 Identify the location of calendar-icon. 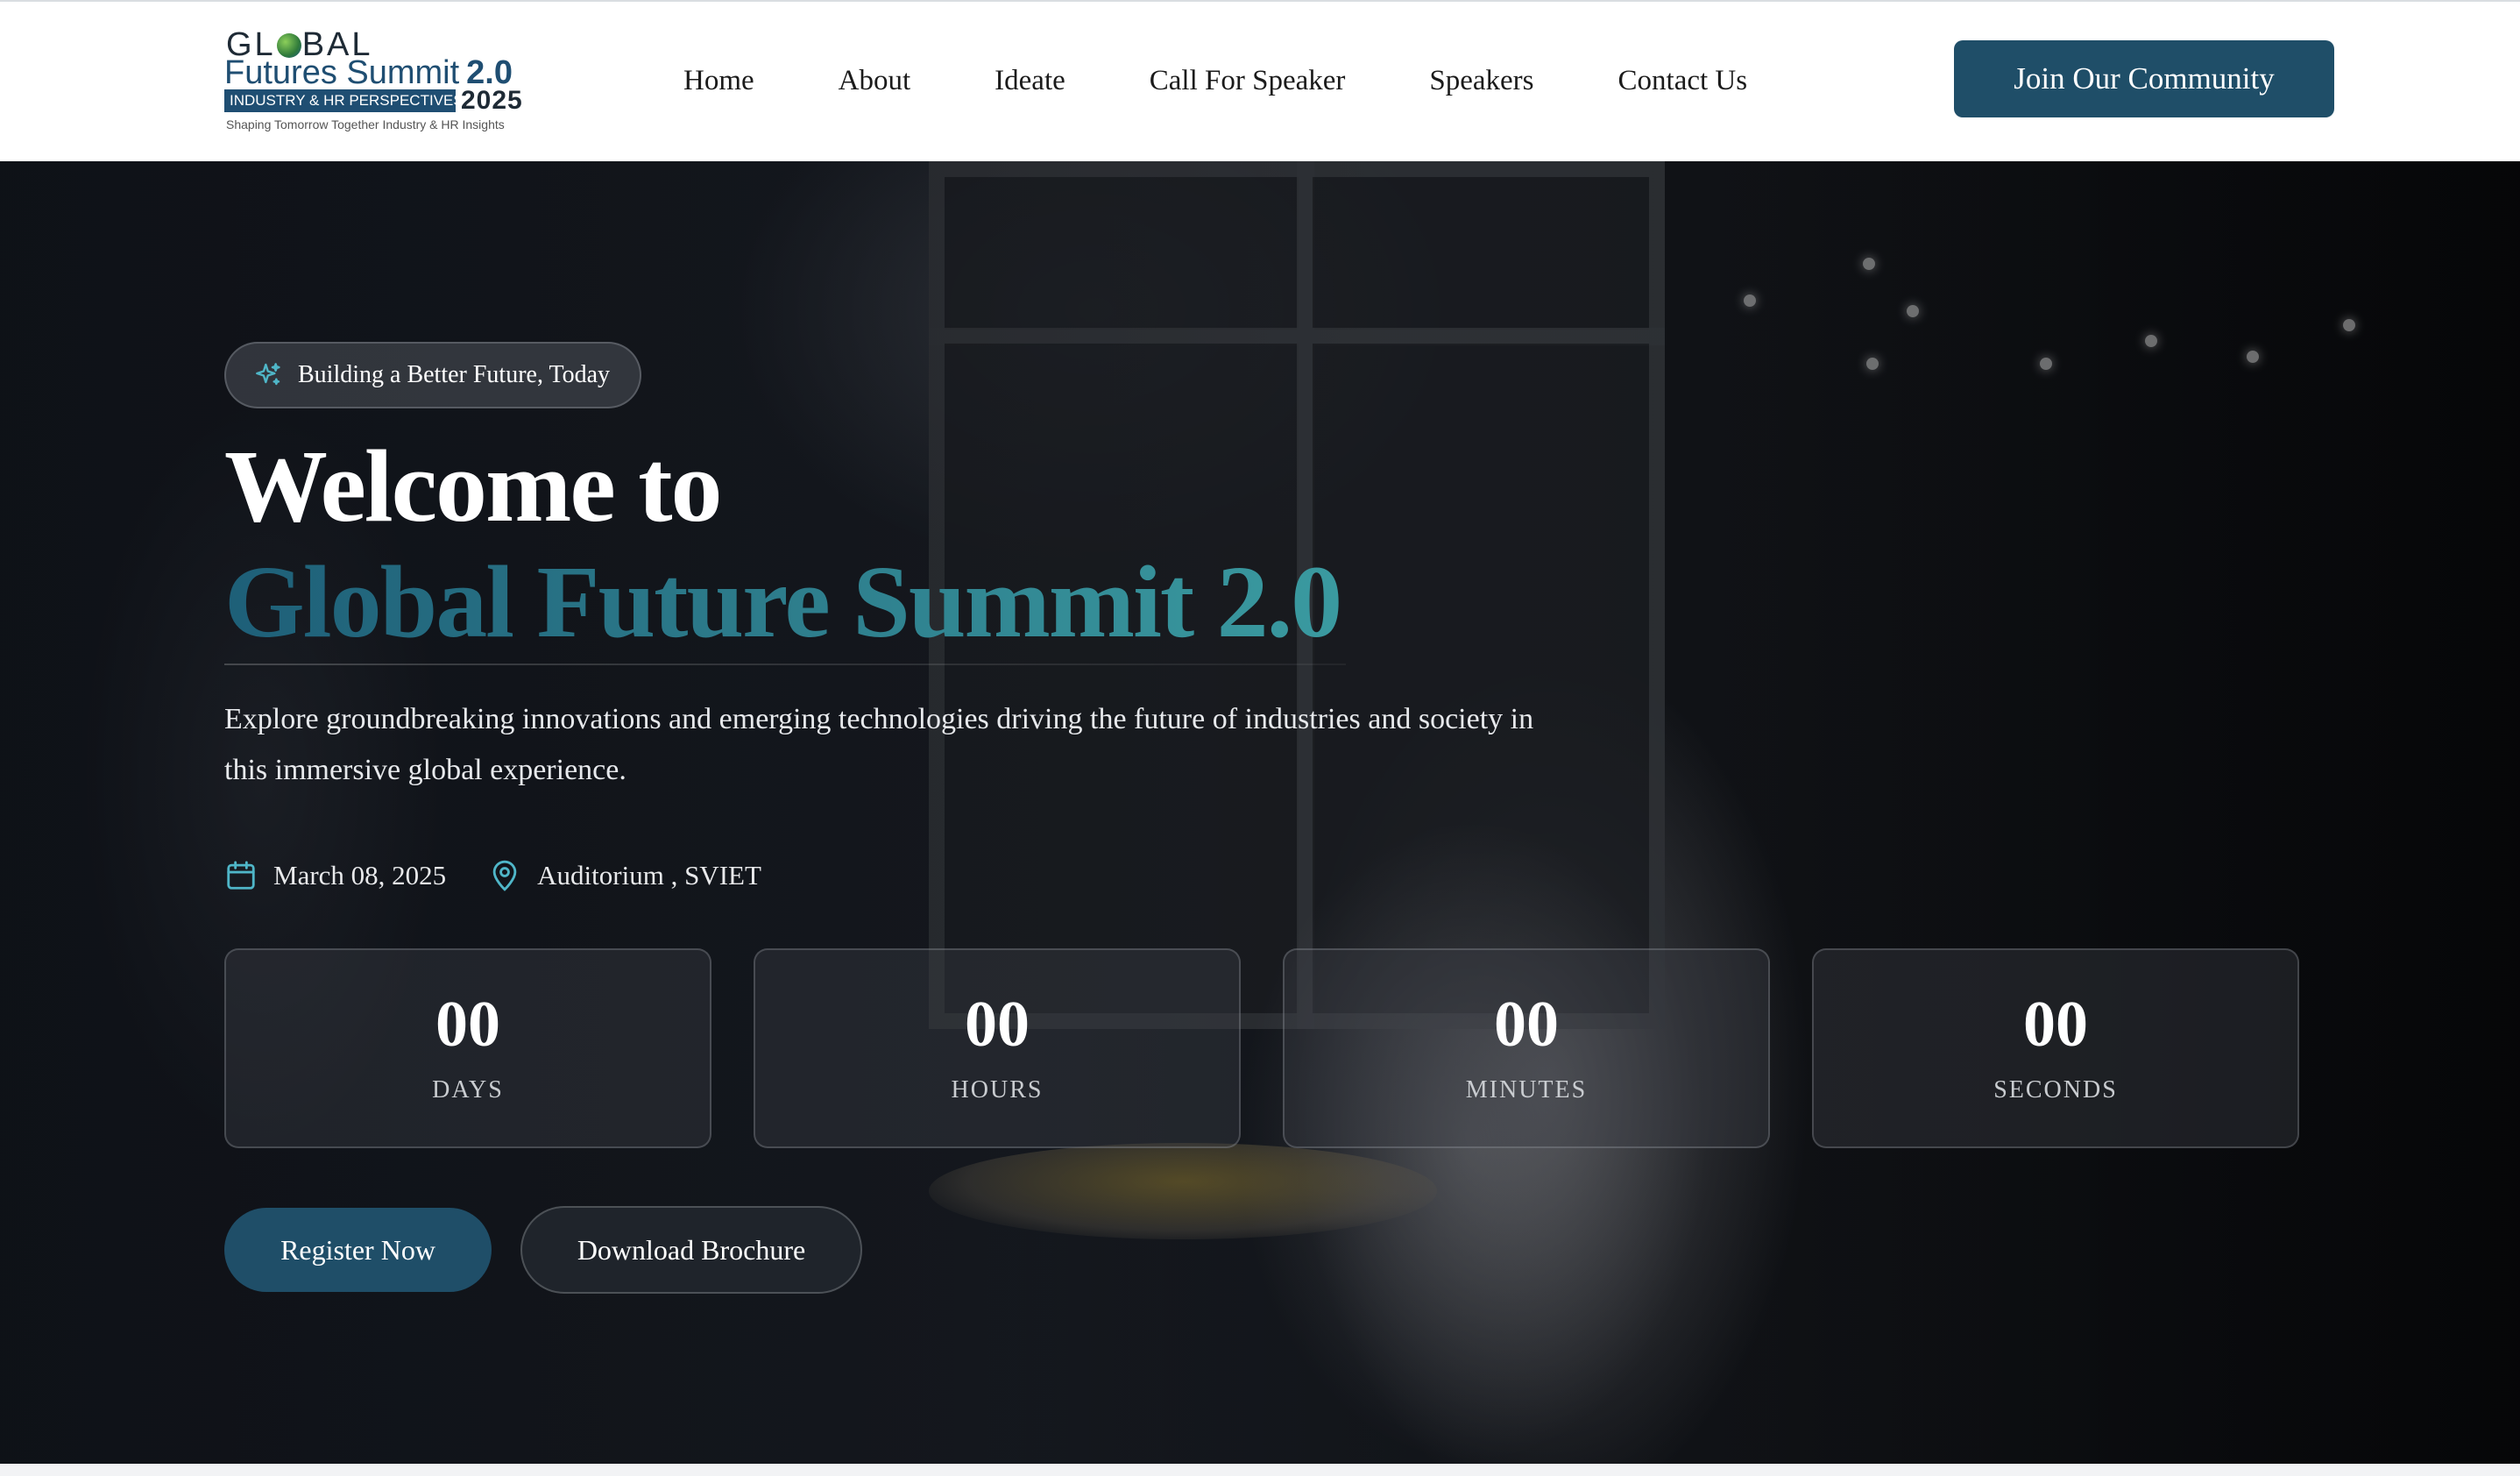
(241, 876).